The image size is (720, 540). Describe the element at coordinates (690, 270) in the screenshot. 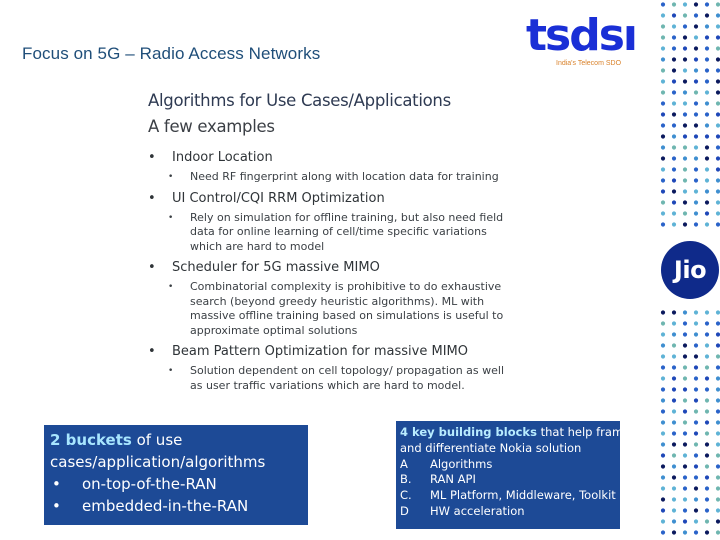

I see `jio-logo-word: Jio` at that location.